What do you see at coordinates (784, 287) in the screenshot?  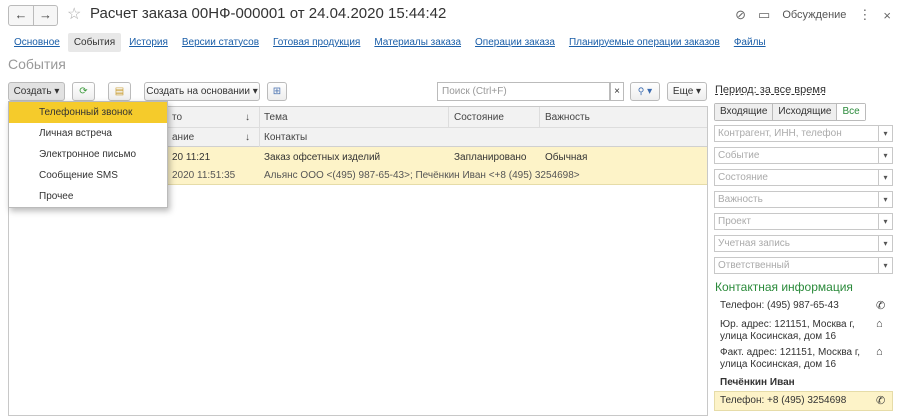 I see `contact-info-title: Контактная информация` at bounding box center [784, 287].